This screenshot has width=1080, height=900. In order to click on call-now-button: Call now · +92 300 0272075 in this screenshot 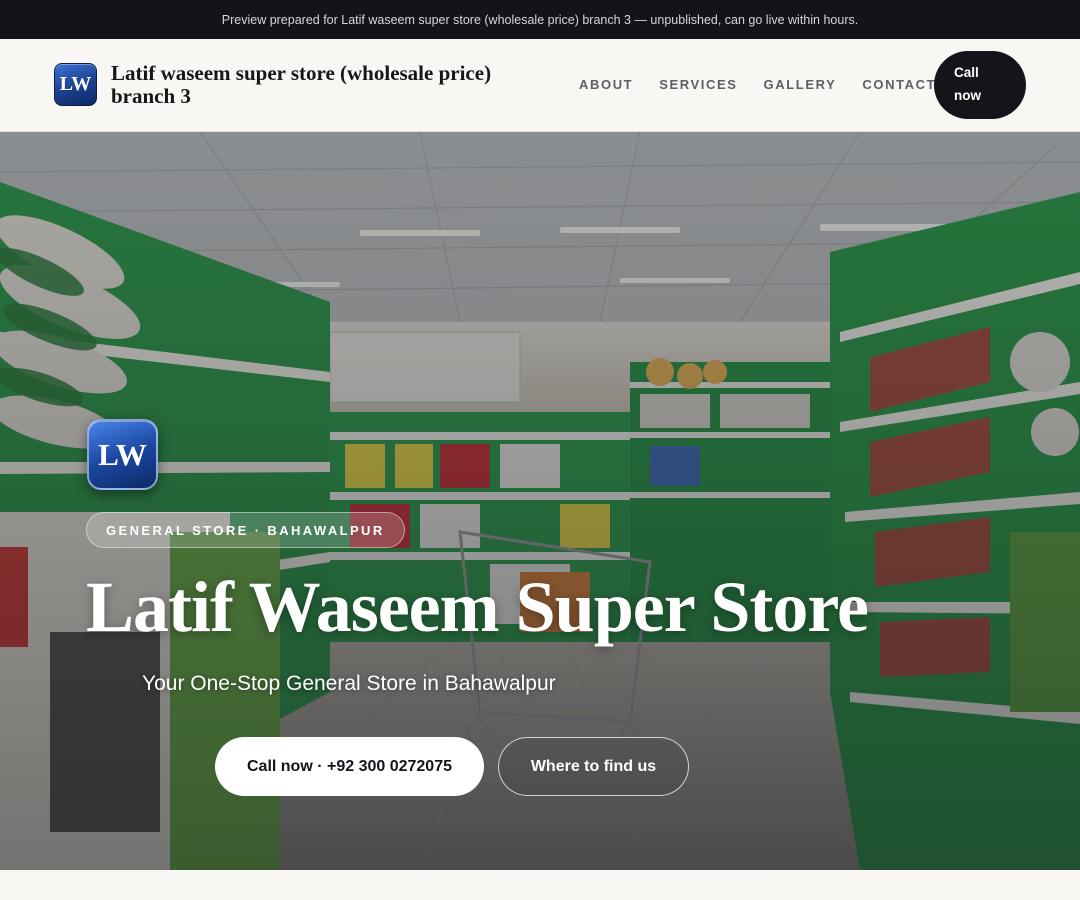, I will do `click(349, 766)`.